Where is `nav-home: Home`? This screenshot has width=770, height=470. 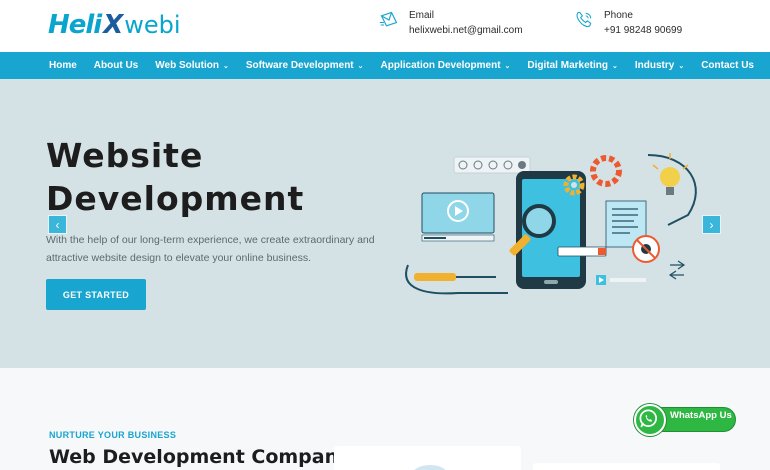 nav-home: Home is located at coordinates (63, 65).